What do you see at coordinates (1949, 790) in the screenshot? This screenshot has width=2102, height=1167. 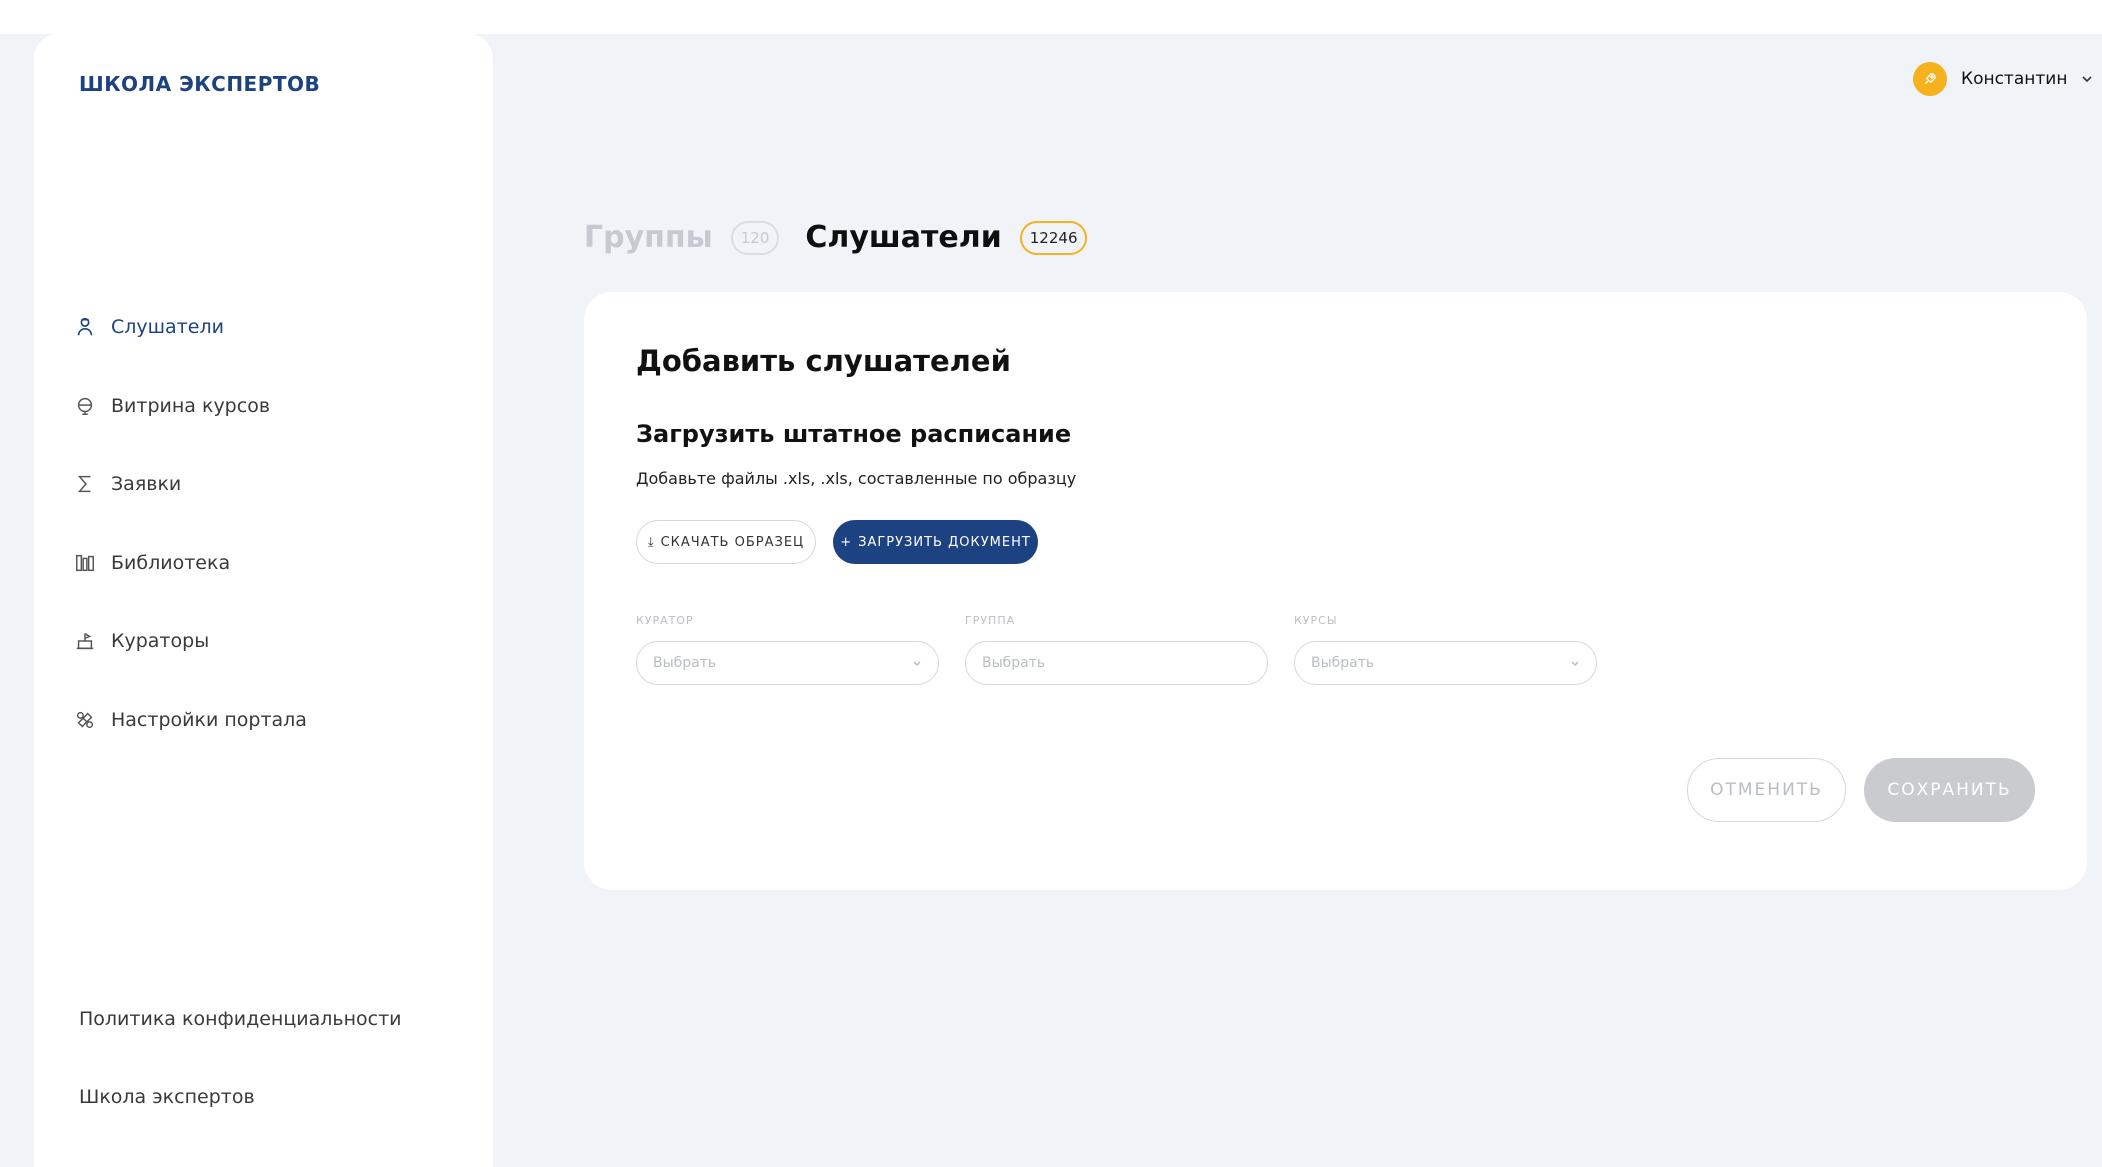 I see `save-button: СОХРАНИТЬ` at bounding box center [1949, 790].